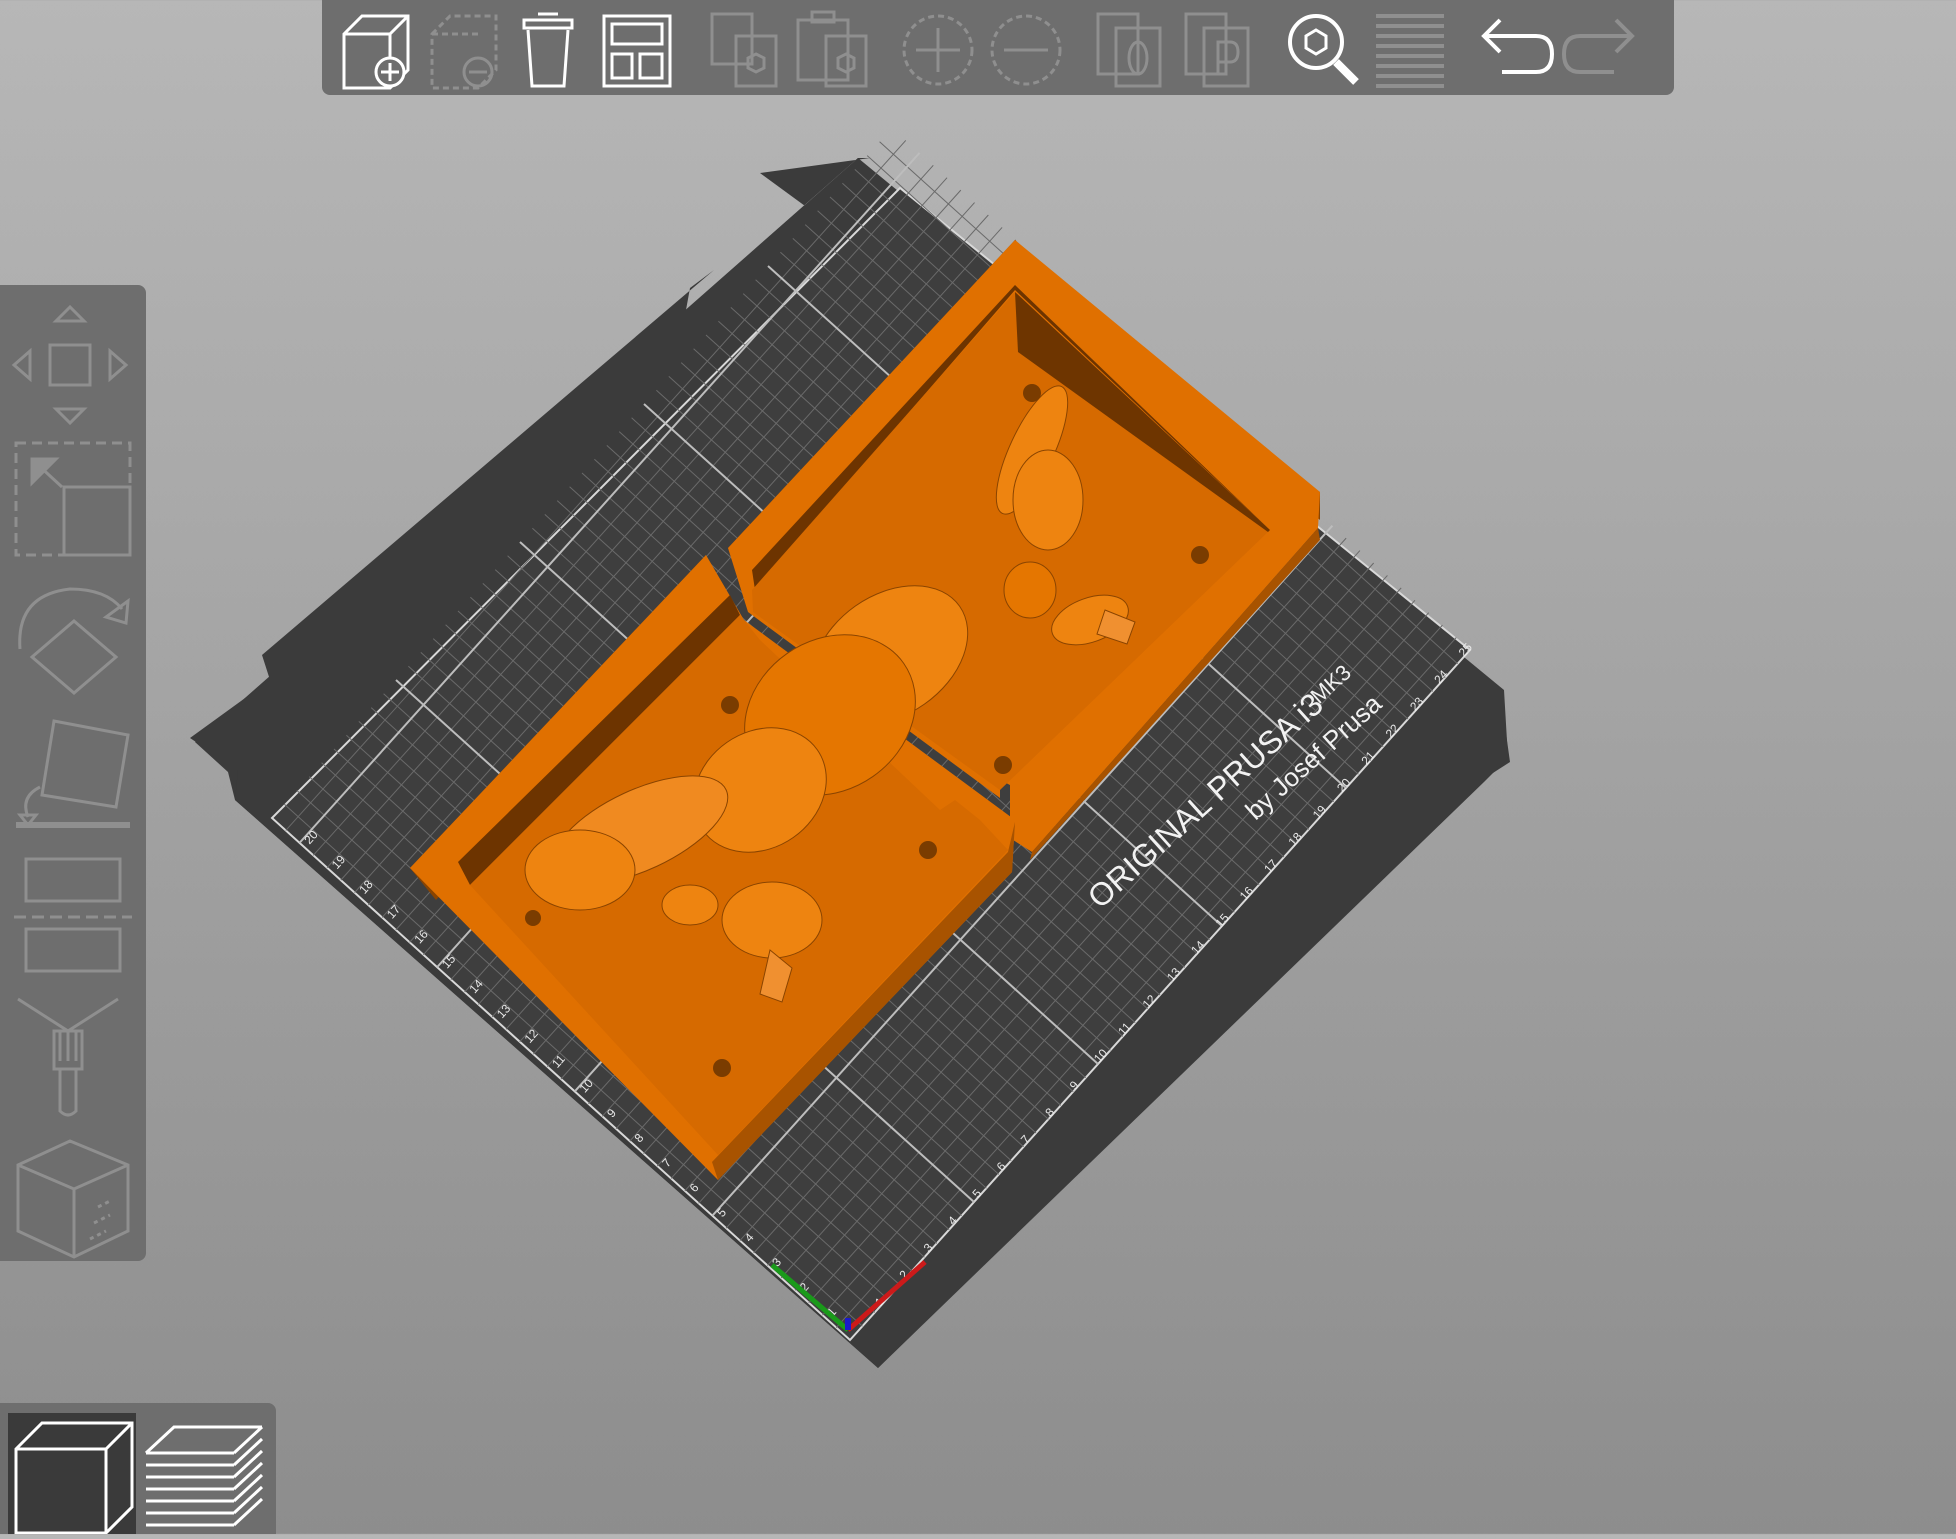  What do you see at coordinates (376, 52) in the screenshot?
I see `add-object-icon` at bounding box center [376, 52].